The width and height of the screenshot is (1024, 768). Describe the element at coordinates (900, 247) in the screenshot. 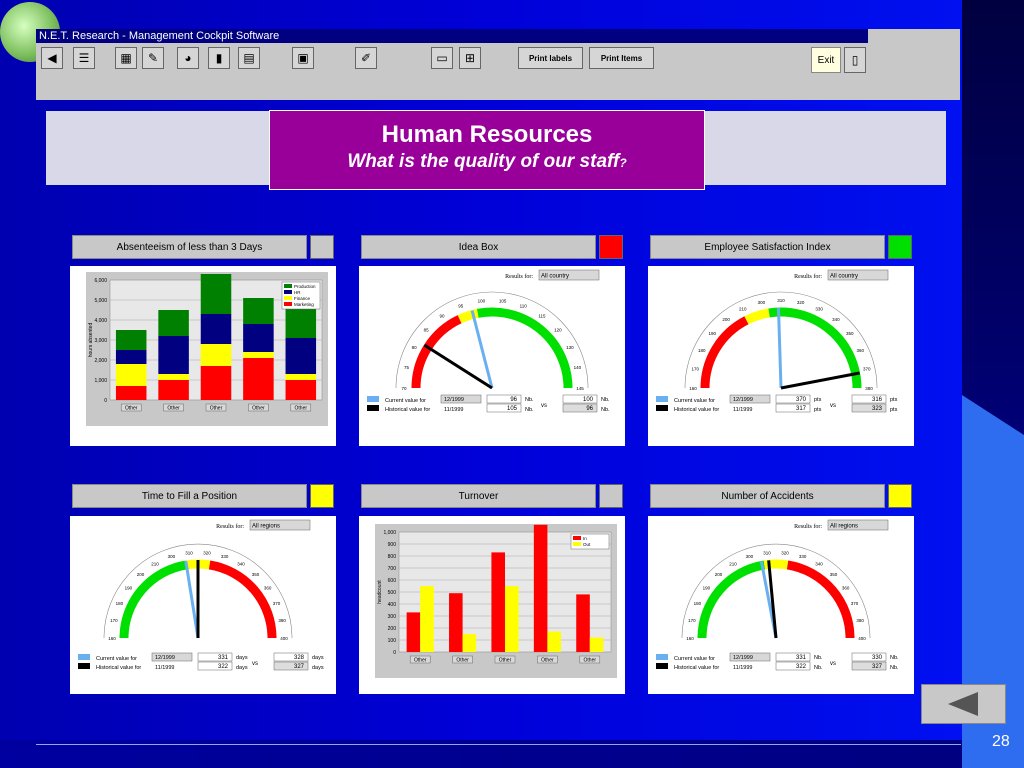

I see `satisfaction-status-indicator` at that location.